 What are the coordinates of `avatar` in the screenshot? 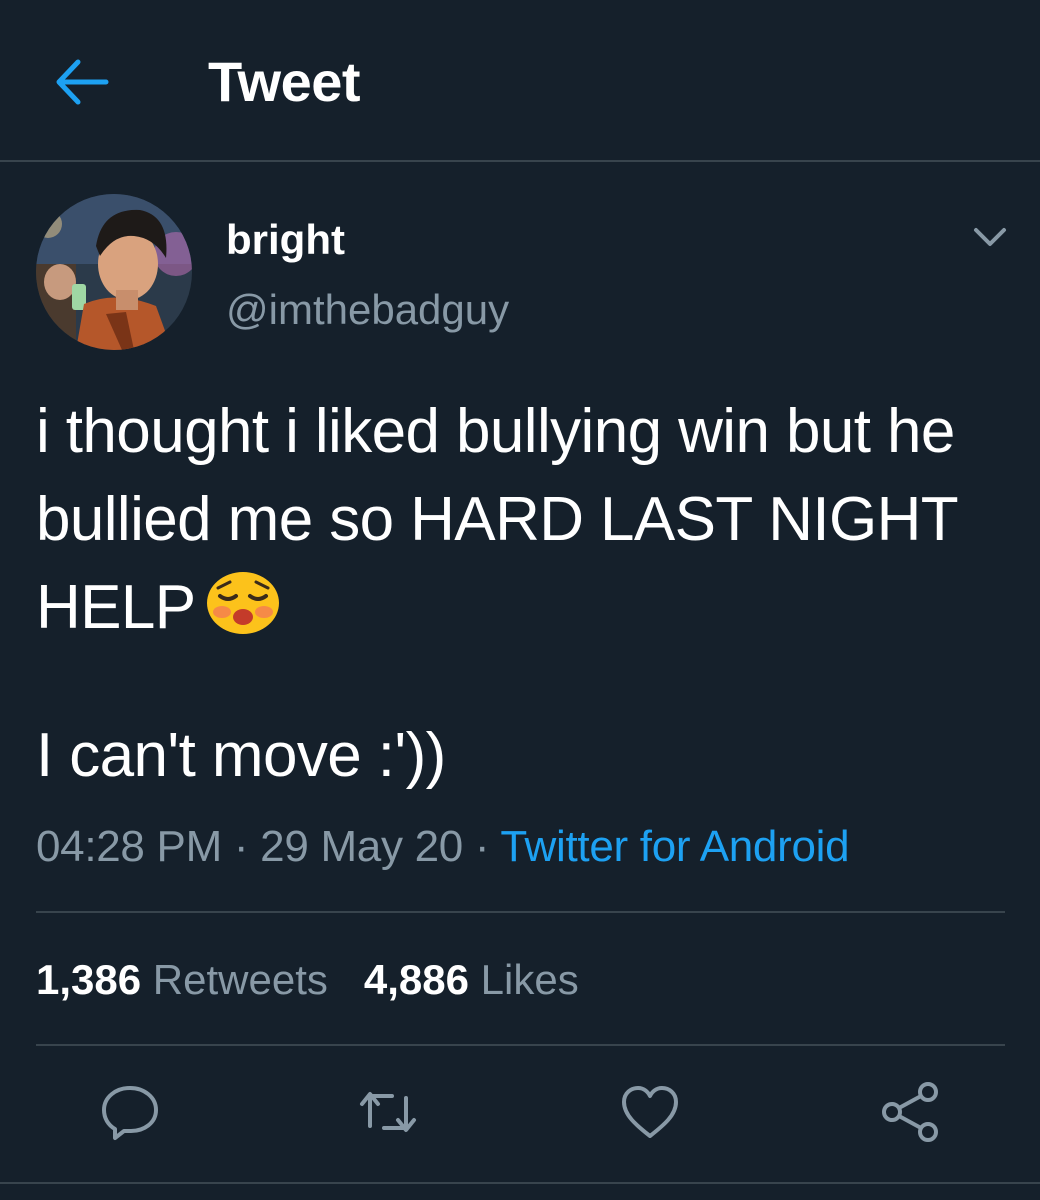 It's located at (114, 272).